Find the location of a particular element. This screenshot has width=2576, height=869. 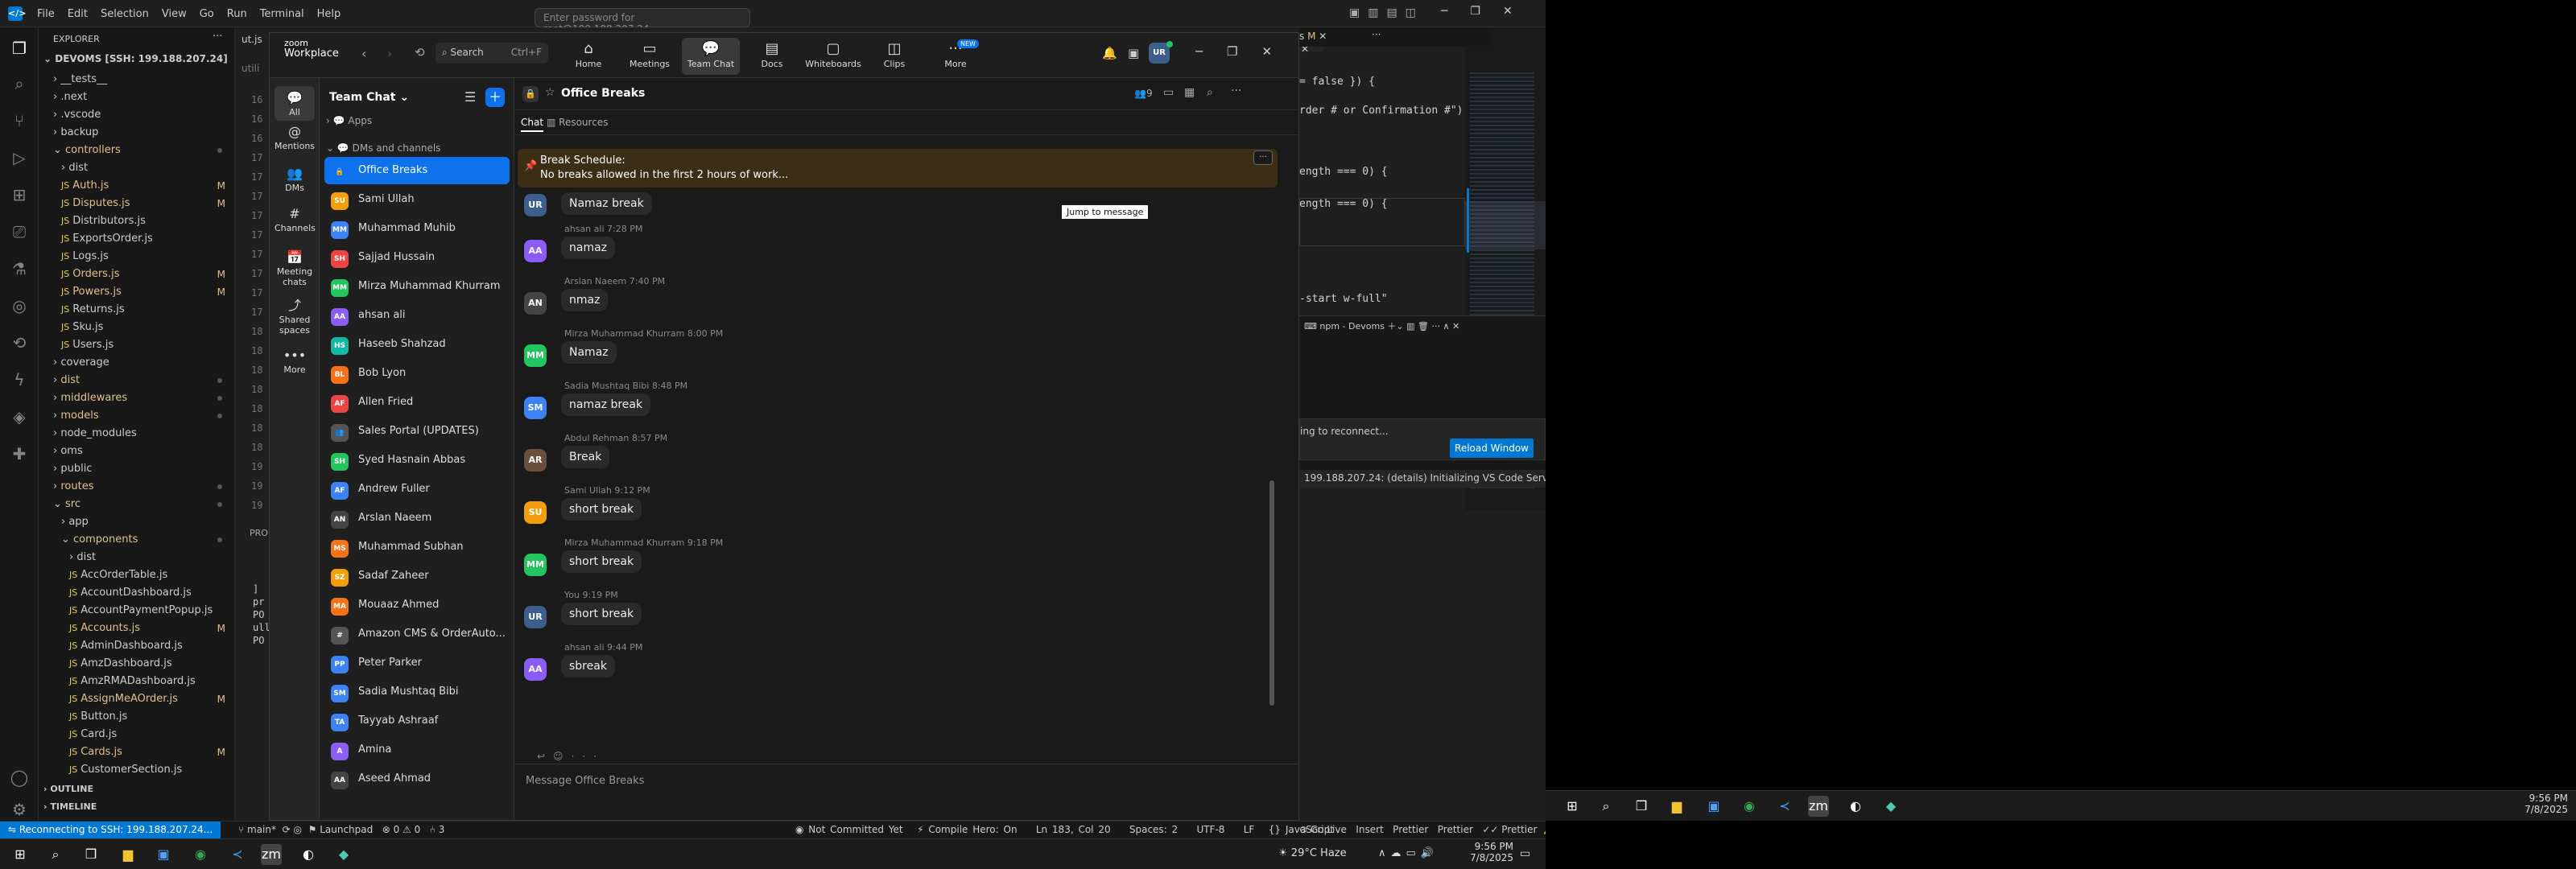

contact-item: MM Mirza Muhammad Khurram is located at coordinates (417, 286).